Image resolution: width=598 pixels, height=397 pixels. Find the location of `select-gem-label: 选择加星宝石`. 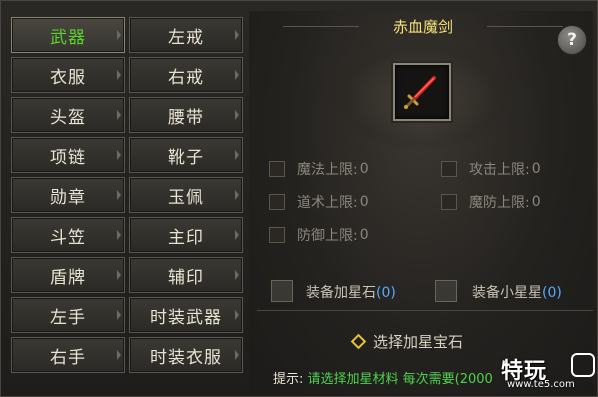

select-gem-label: 选择加星宝石 is located at coordinates (418, 341).